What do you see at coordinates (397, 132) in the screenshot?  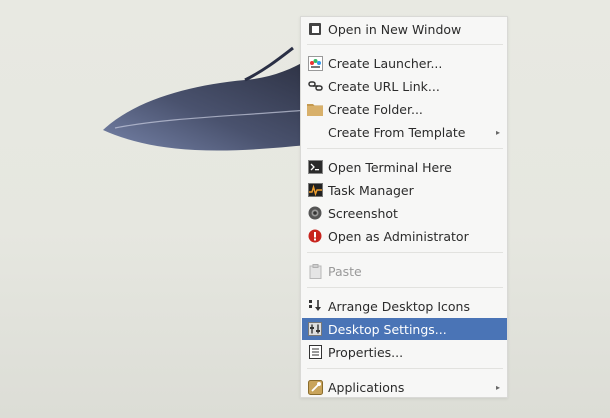 I see `menu-item-label: Create From Template` at bounding box center [397, 132].